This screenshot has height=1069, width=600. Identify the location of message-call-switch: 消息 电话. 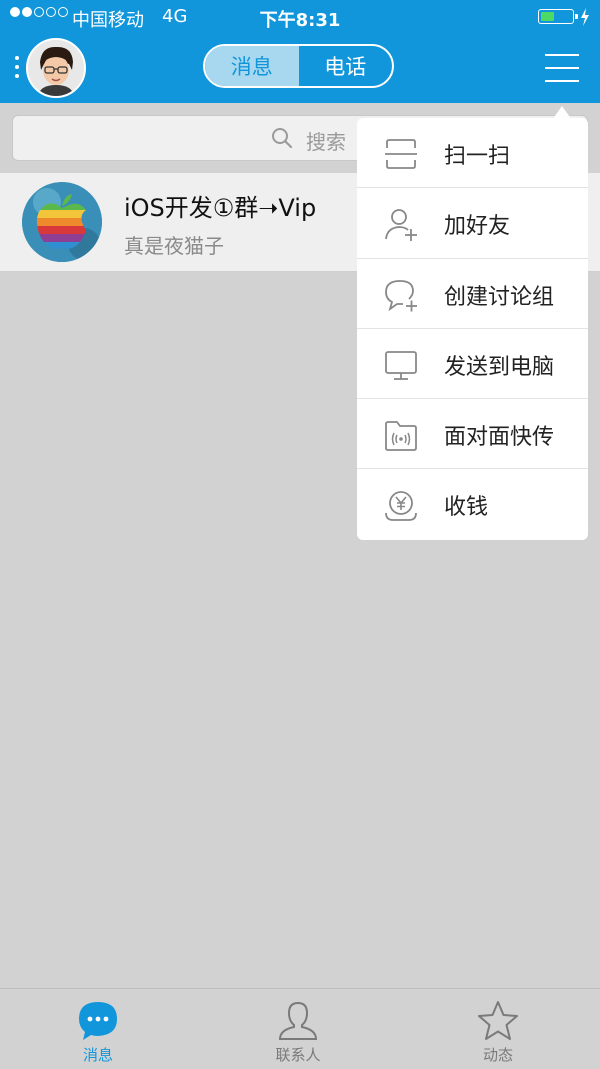
(298, 66).